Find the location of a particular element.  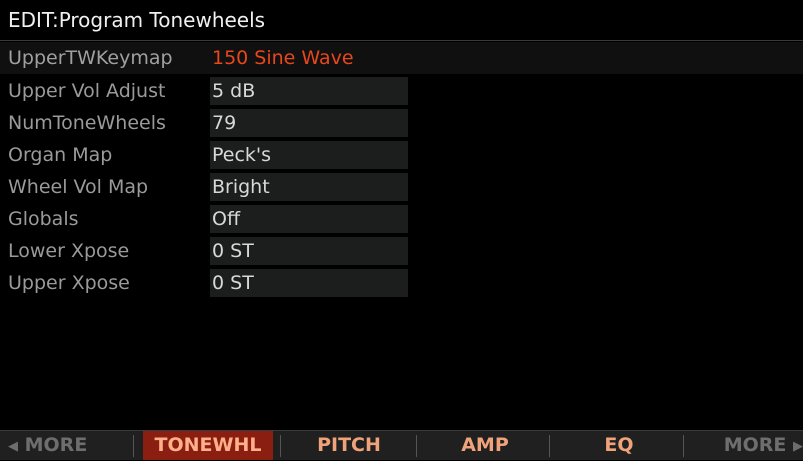

param-row-organ-map: Organ Map Peck's is located at coordinates (401, 155).